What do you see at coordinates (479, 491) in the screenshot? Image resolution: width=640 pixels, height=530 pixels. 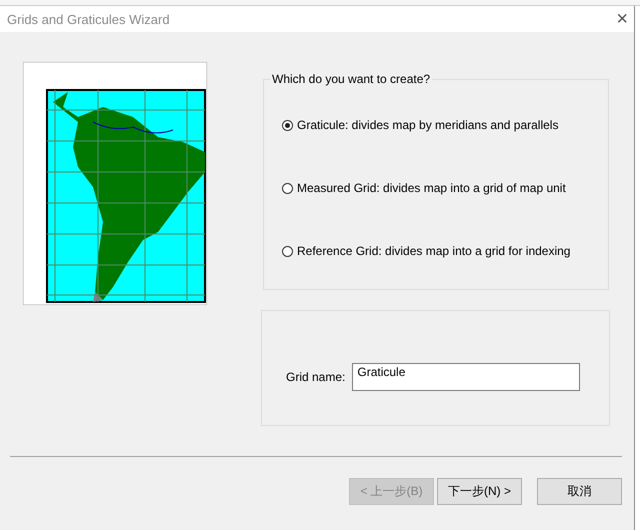 I see `wizard-button: 下一步(N) >` at bounding box center [479, 491].